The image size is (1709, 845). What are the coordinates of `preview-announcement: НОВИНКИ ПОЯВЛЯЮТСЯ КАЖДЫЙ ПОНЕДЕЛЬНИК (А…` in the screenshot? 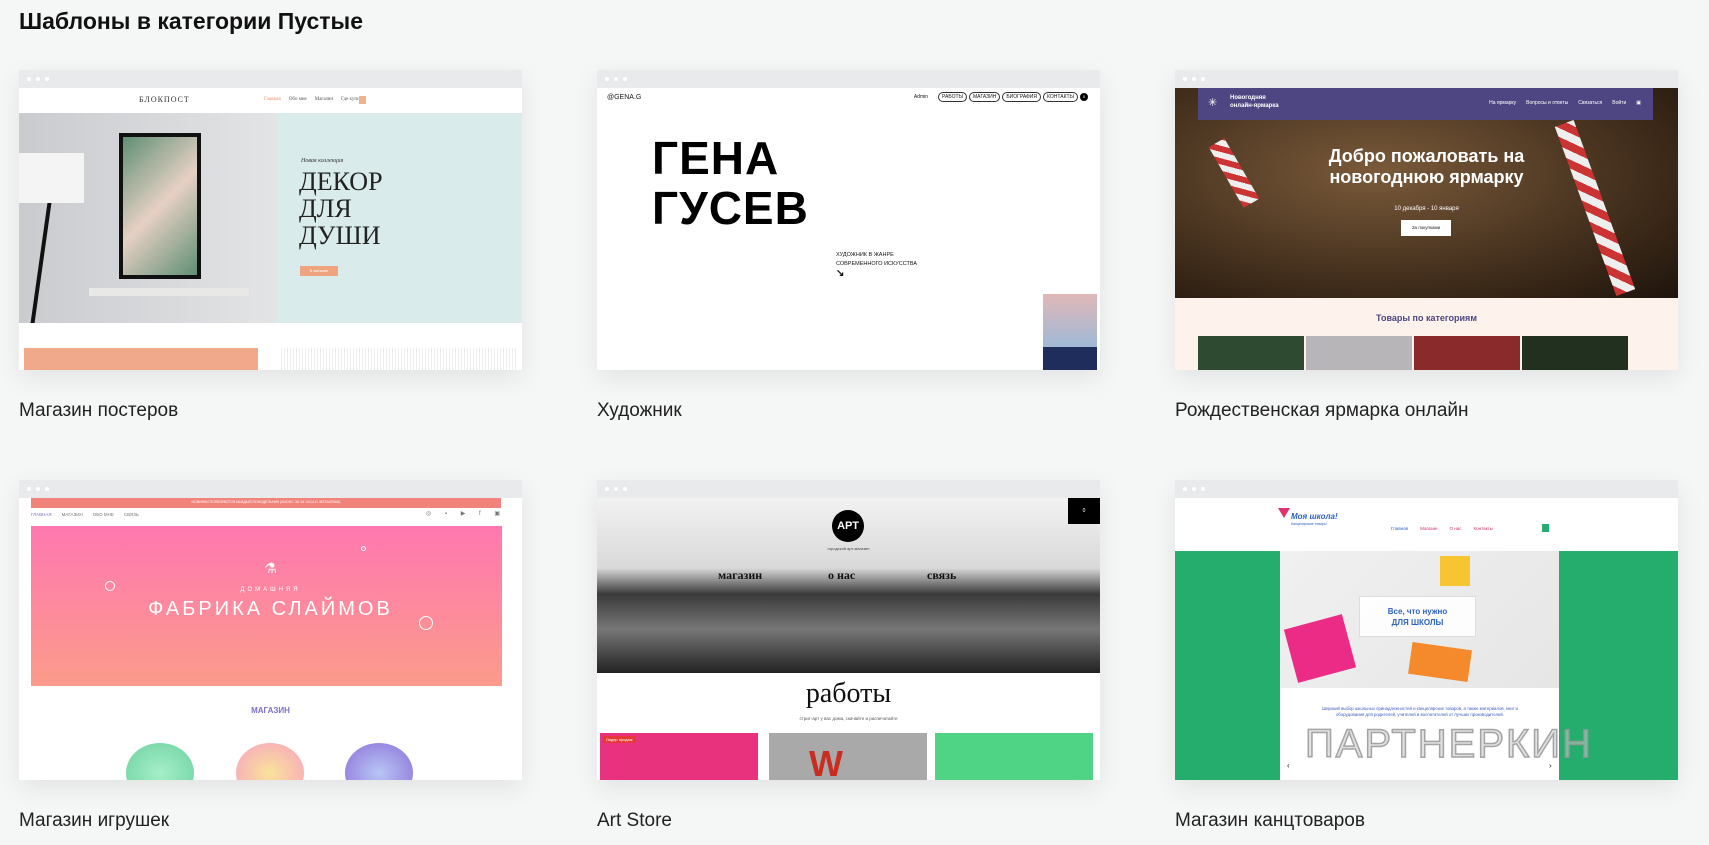 It's located at (266, 503).